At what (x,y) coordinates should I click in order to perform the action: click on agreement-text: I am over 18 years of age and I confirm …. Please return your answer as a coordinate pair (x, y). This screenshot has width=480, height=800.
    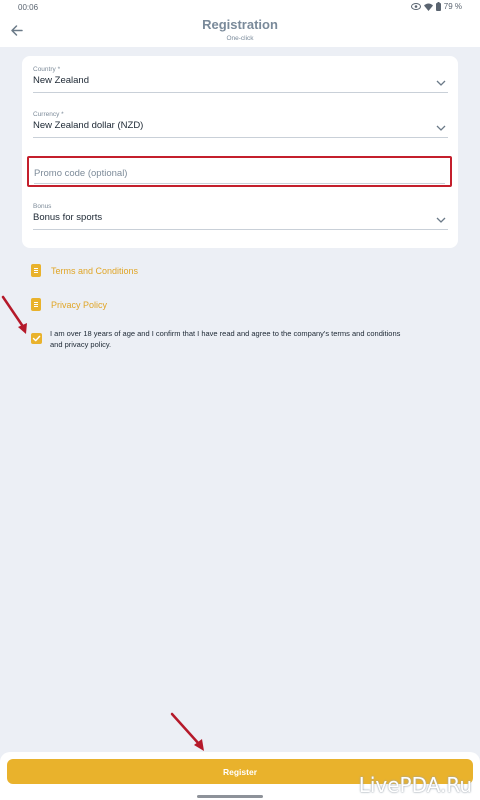
    Looking at the image, I should click on (225, 339).